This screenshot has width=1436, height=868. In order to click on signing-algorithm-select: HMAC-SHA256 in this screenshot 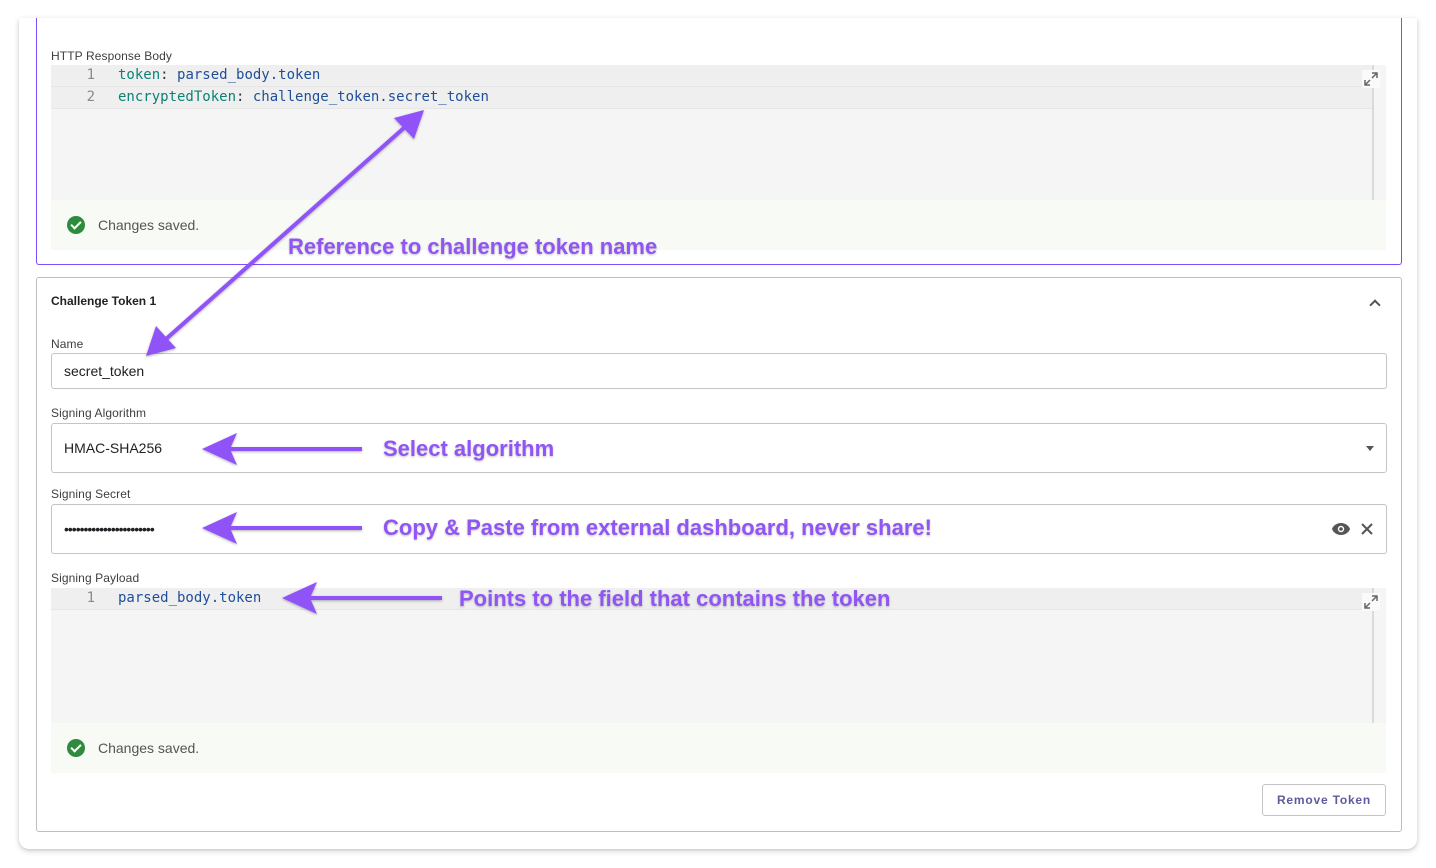, I will do `click(719, 448)`.